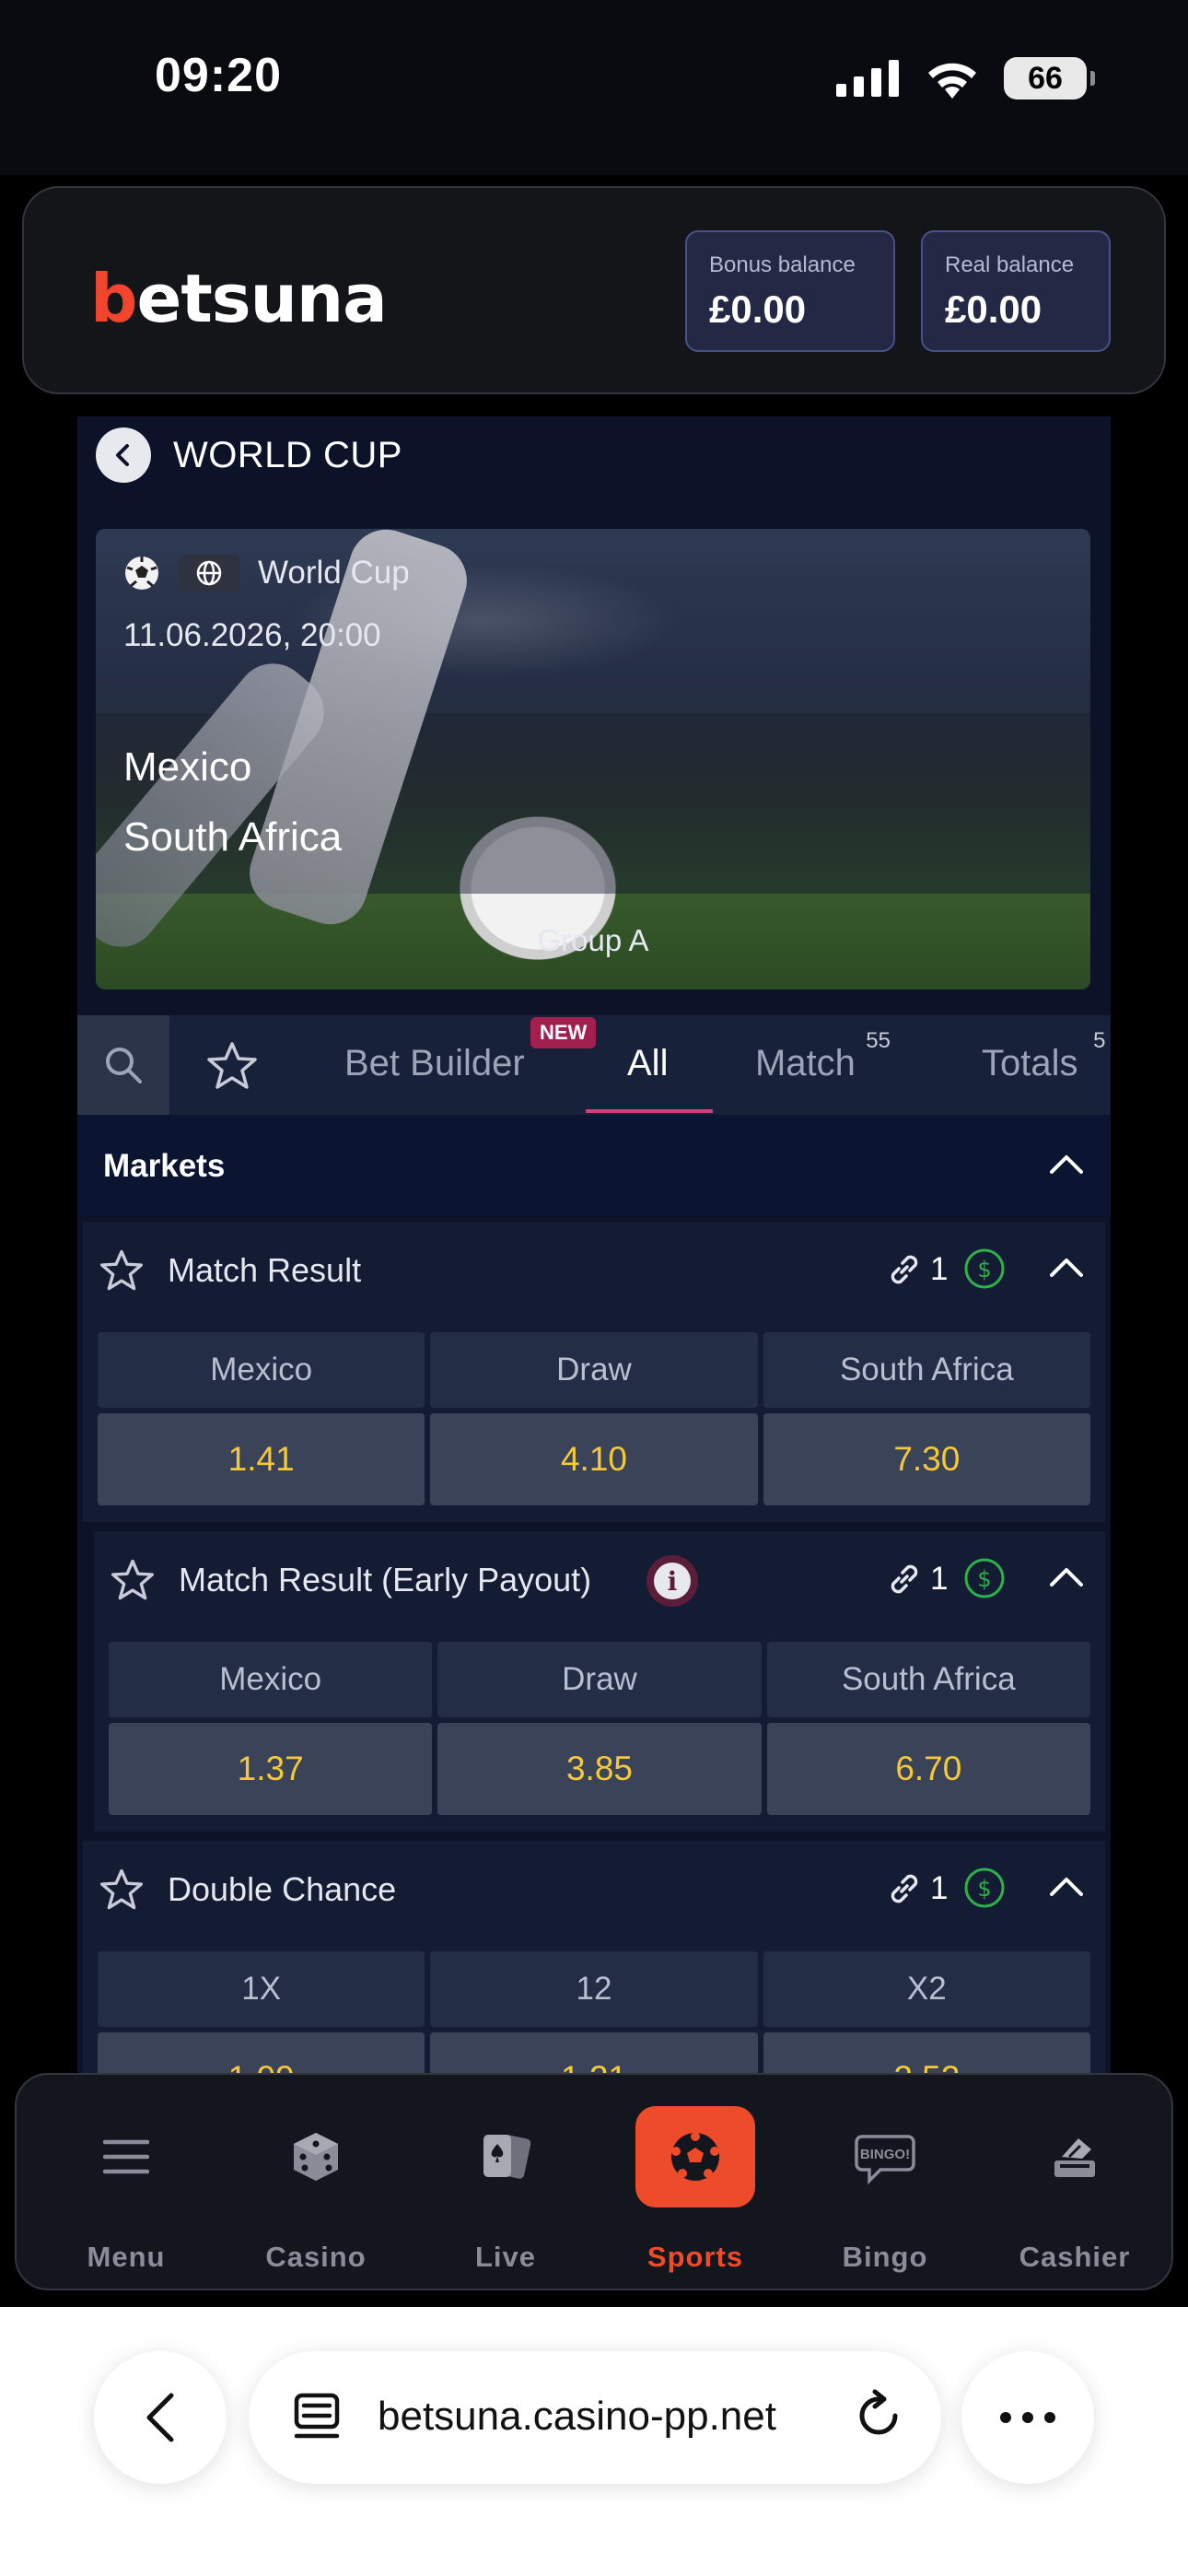  I want to click on bonus-balance: Bonus balance £0.00, so click(790, 291).